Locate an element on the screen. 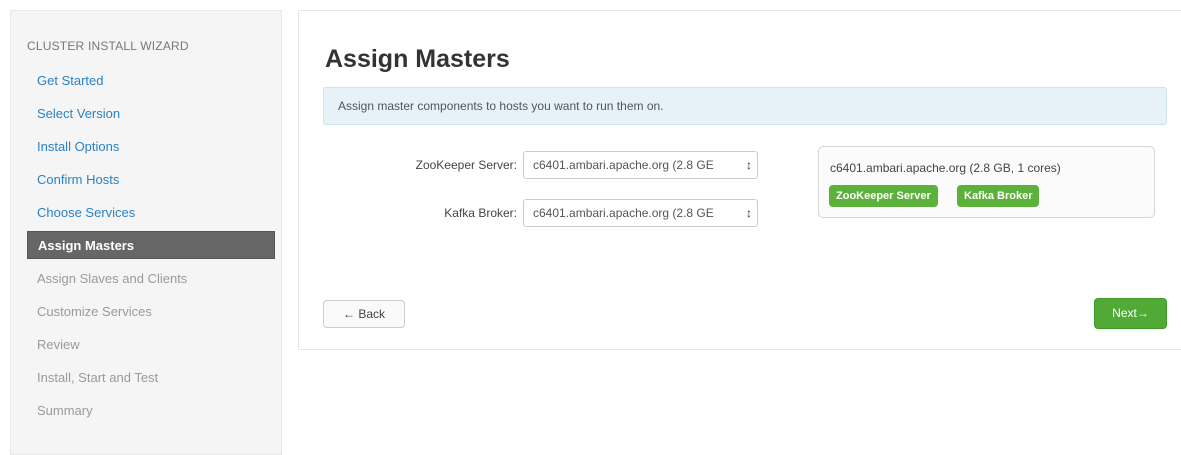 The image size is (1181, 455). kafka-broker-label: Kafka Broker: is located at coordinates (480, 213).